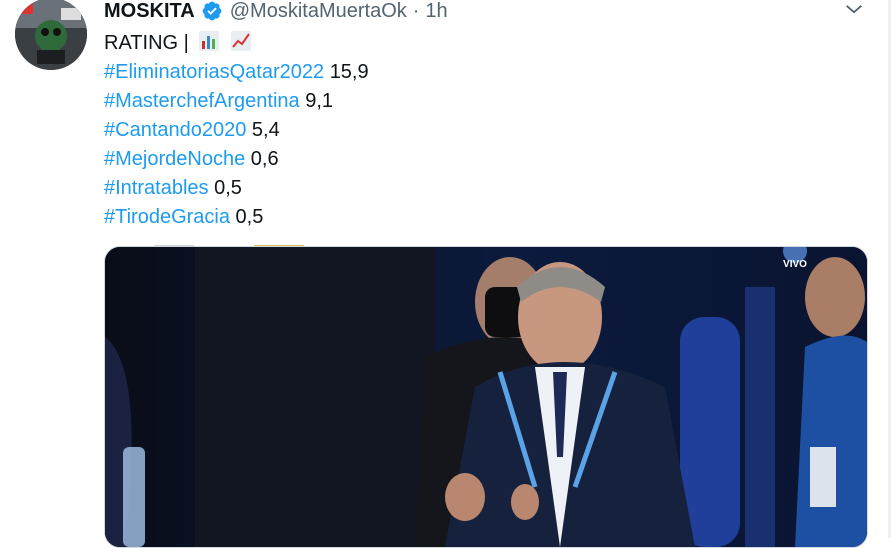 The height and width of the screenshot is (548, 891). Describe the element at coordinates (209, 41) in the screenshot. I see `bar-chart-icon` at that location.